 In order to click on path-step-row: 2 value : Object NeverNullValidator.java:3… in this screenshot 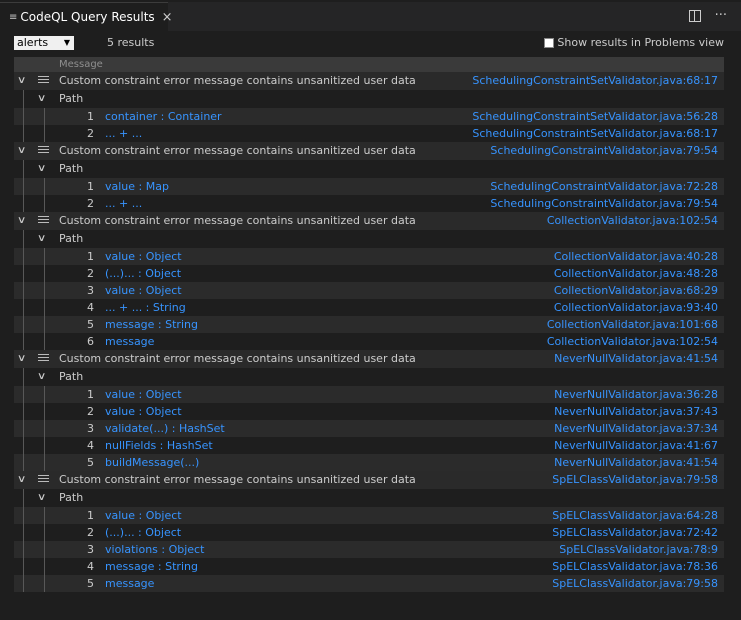, I will do `click(369, 411)`.